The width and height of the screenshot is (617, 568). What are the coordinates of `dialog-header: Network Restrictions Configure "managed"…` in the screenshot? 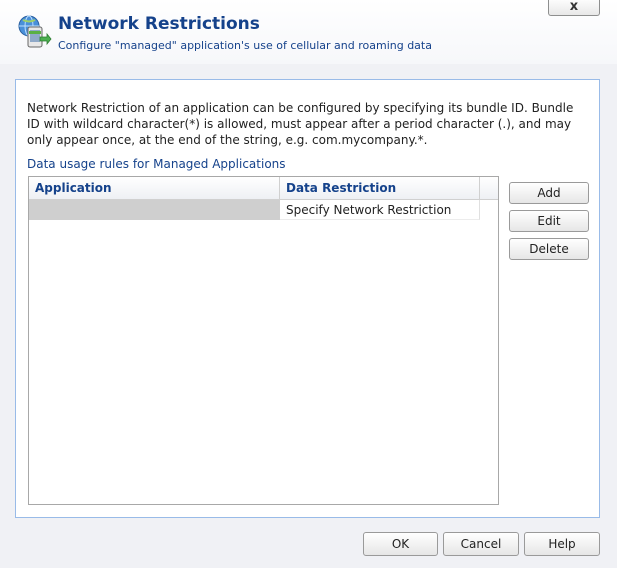 It's located at (308, 32).